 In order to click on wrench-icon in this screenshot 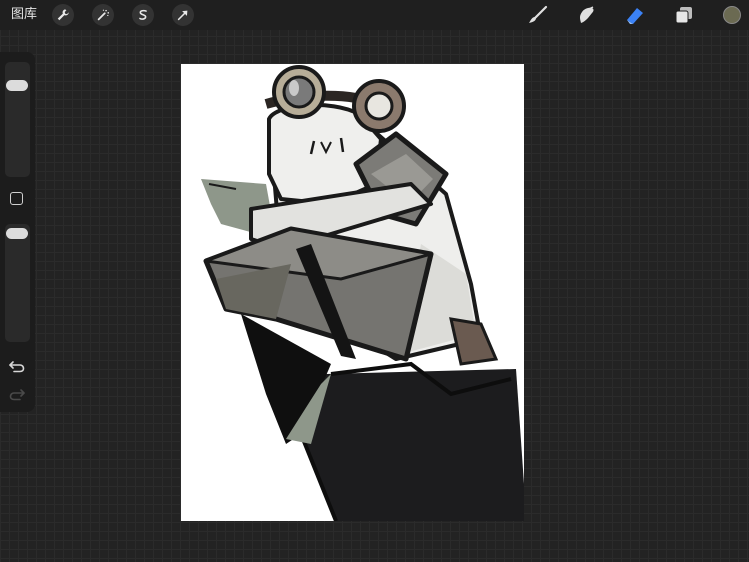, I will do `click(63, 15)`.